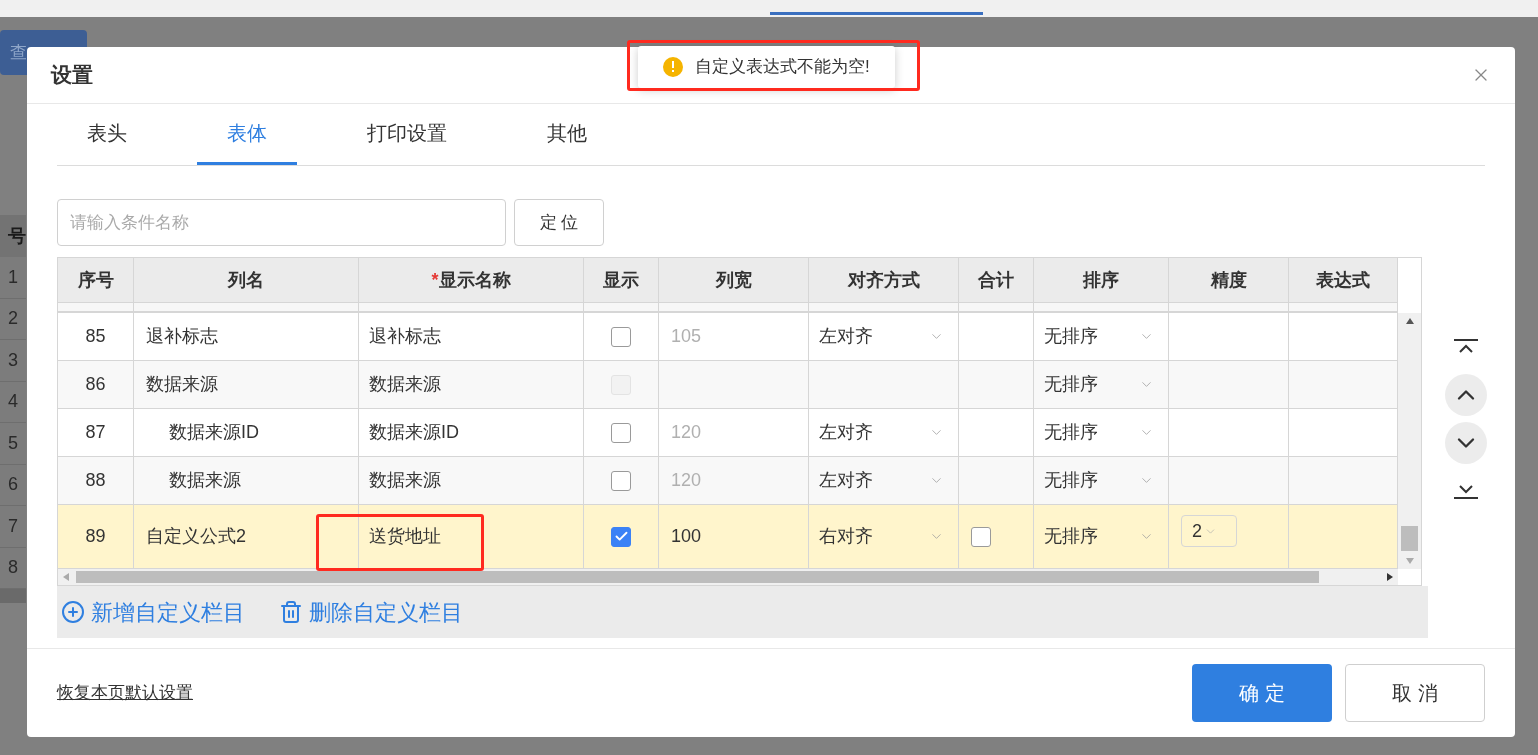  What do you see at coordinates (405, 336) in the screenshot?
I see `table-cell-text: 退补标志` at bounding box center [405, 336].